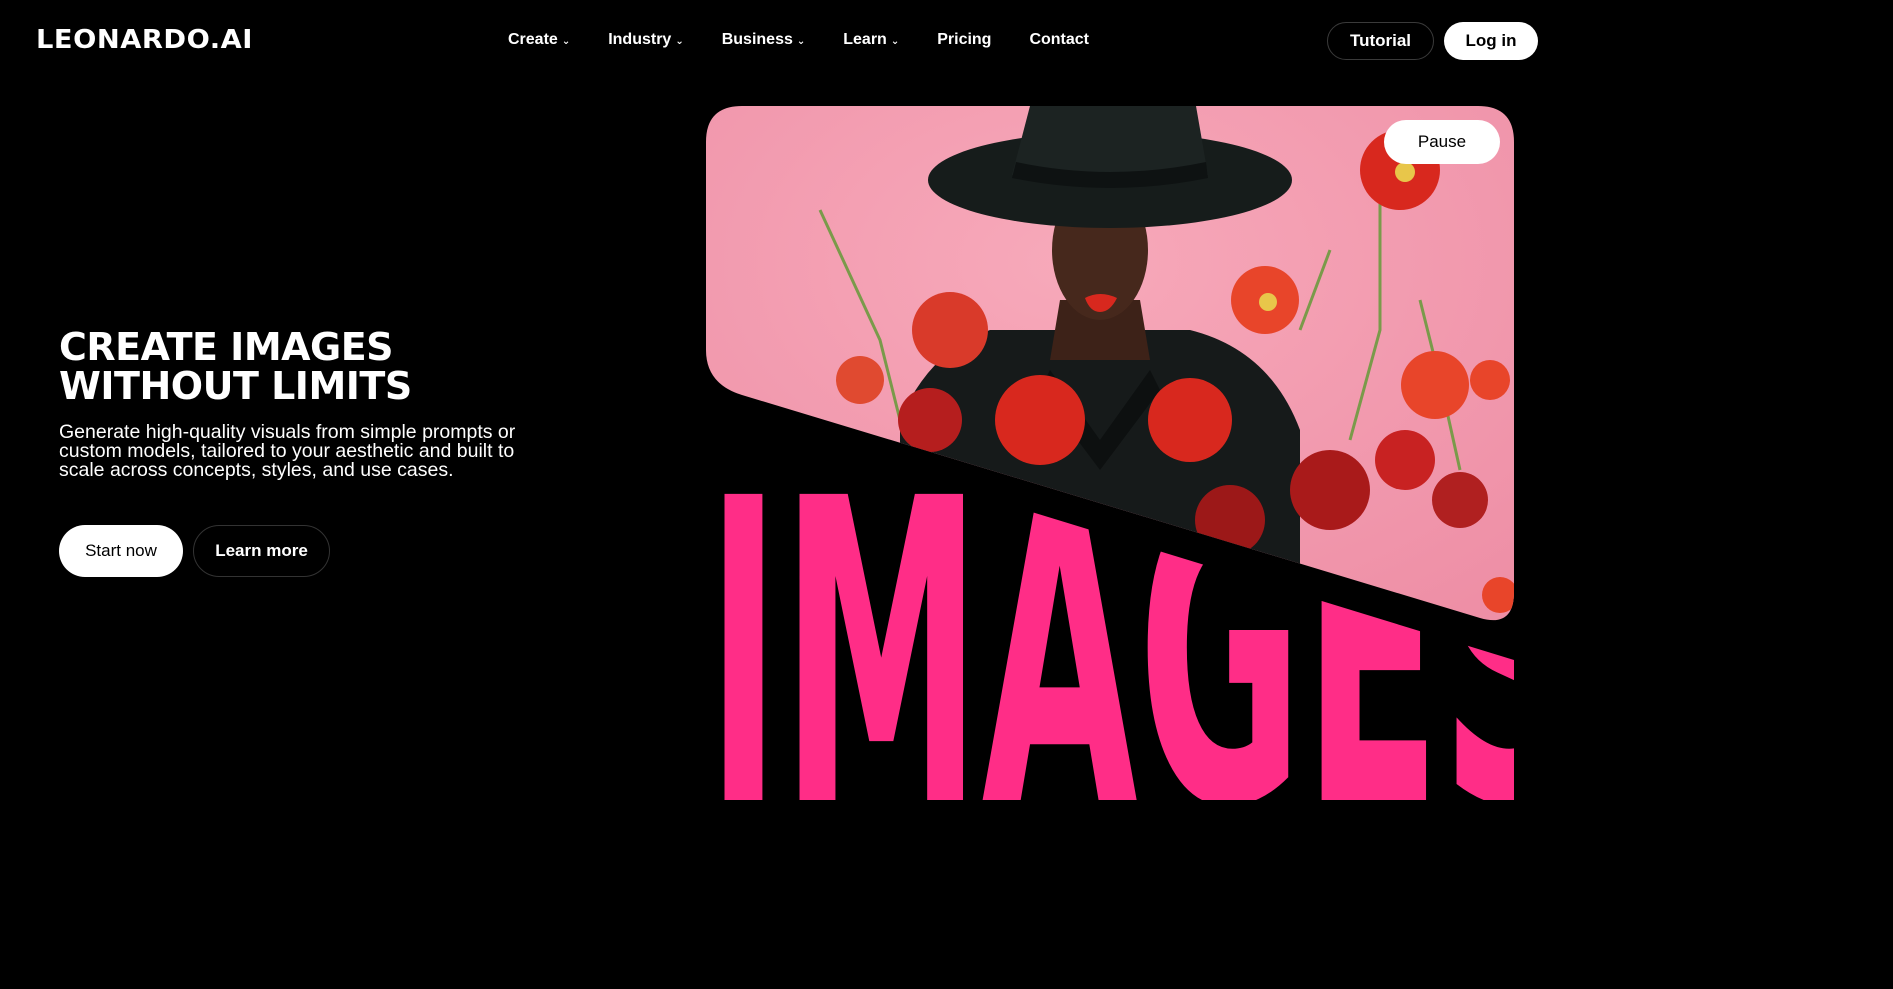 This screenshot has width=1893, height=989. What do you see at coordinates (1491, 41) in the screenshot?
I see `login-button: Log in` at bounding box center [1491, 41].